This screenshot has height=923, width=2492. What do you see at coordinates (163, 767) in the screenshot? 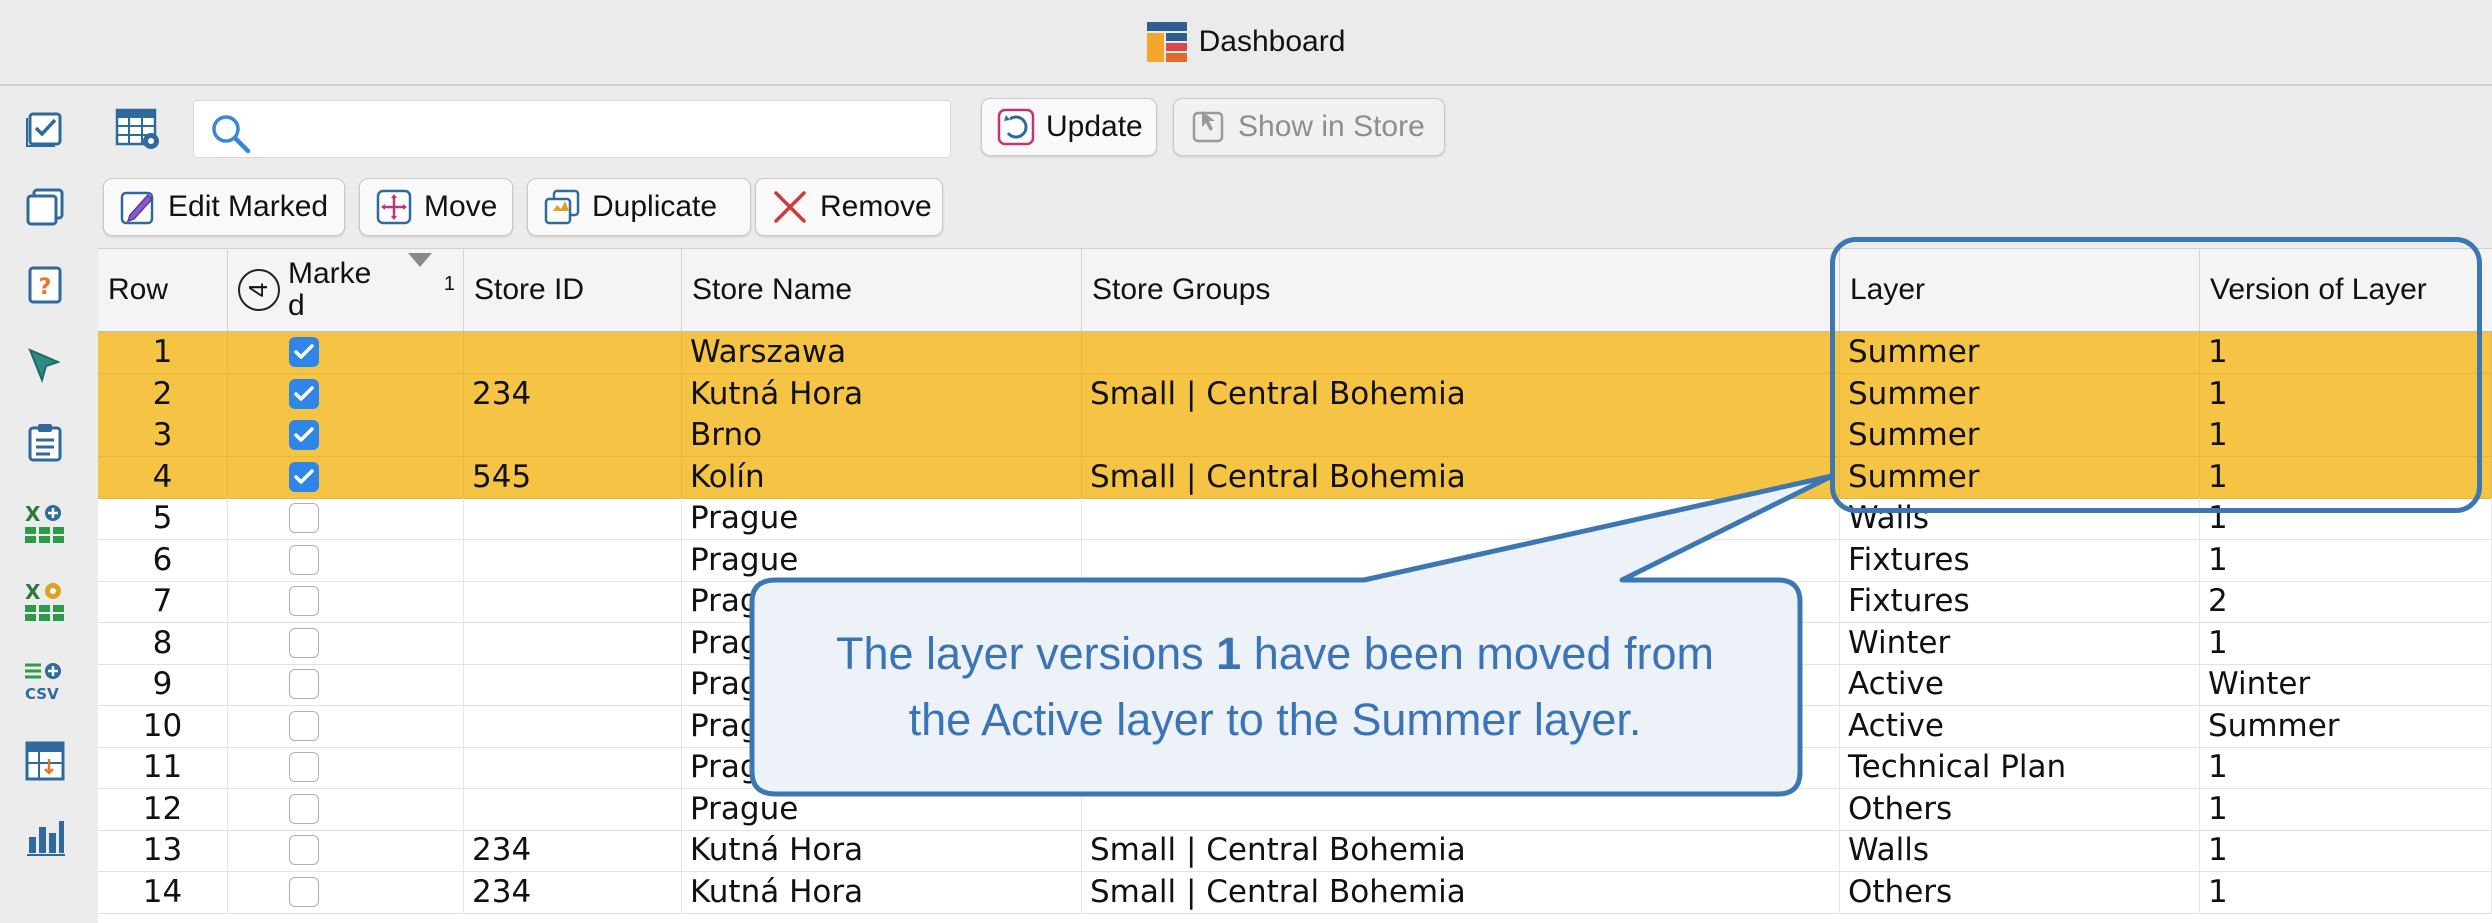
I see `cell-row: 11` at bounding box center [163, 767].